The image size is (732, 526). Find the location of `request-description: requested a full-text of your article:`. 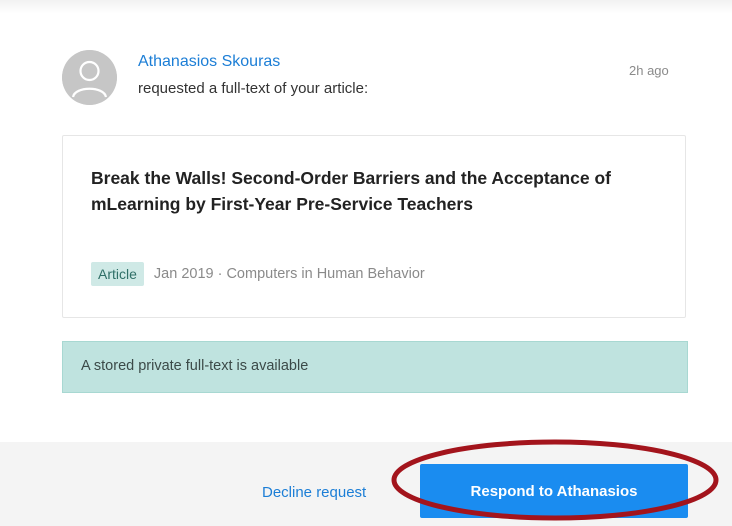

request-description: requested a full-text of your article: is located at coordinates (253, 88).